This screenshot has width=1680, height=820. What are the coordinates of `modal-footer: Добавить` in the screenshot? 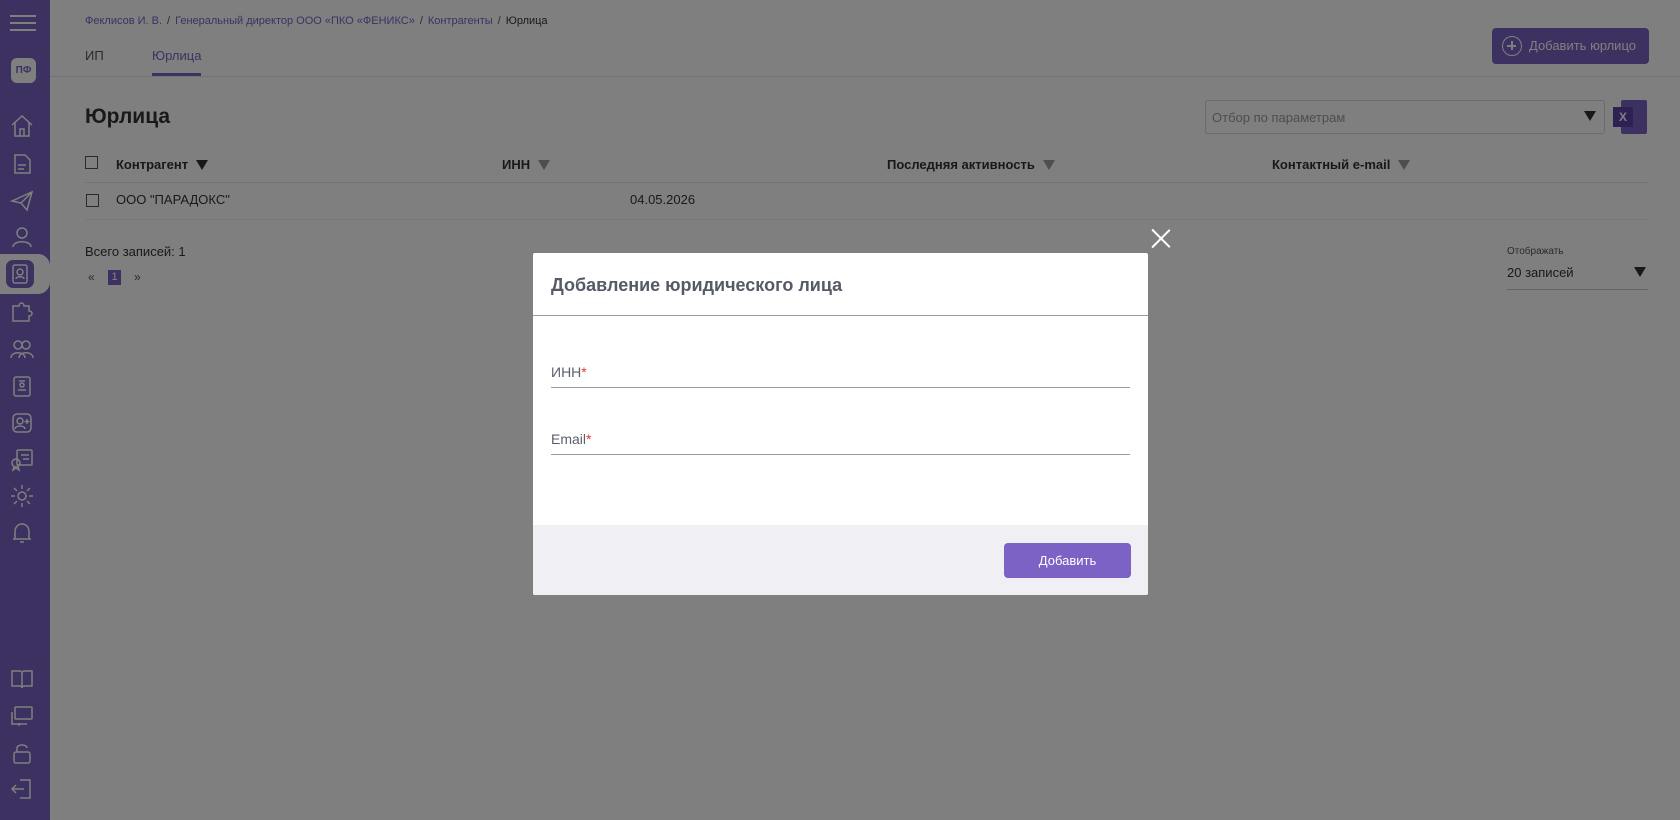 It's located at (840, 560).